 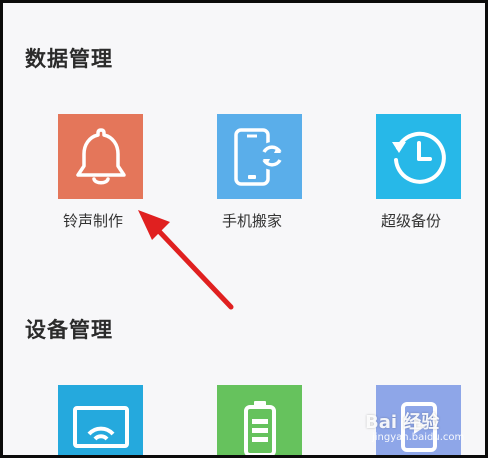 I want to click on ringtone-maker-label: 铃声制作, so click(x=93, y=220).